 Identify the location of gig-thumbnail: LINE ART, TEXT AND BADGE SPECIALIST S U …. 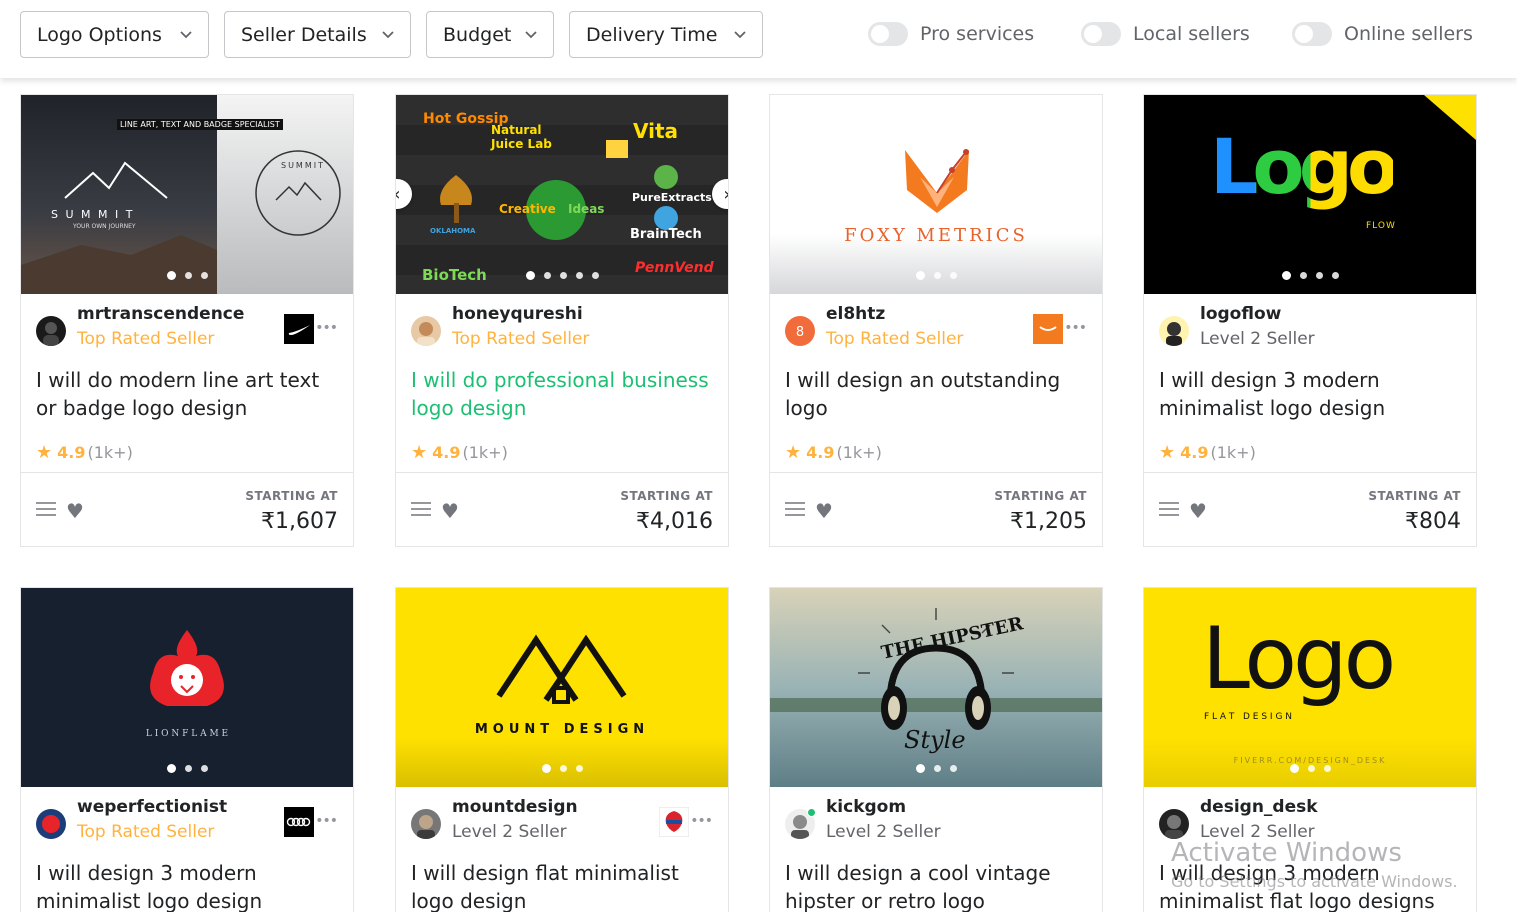
(187, 194).